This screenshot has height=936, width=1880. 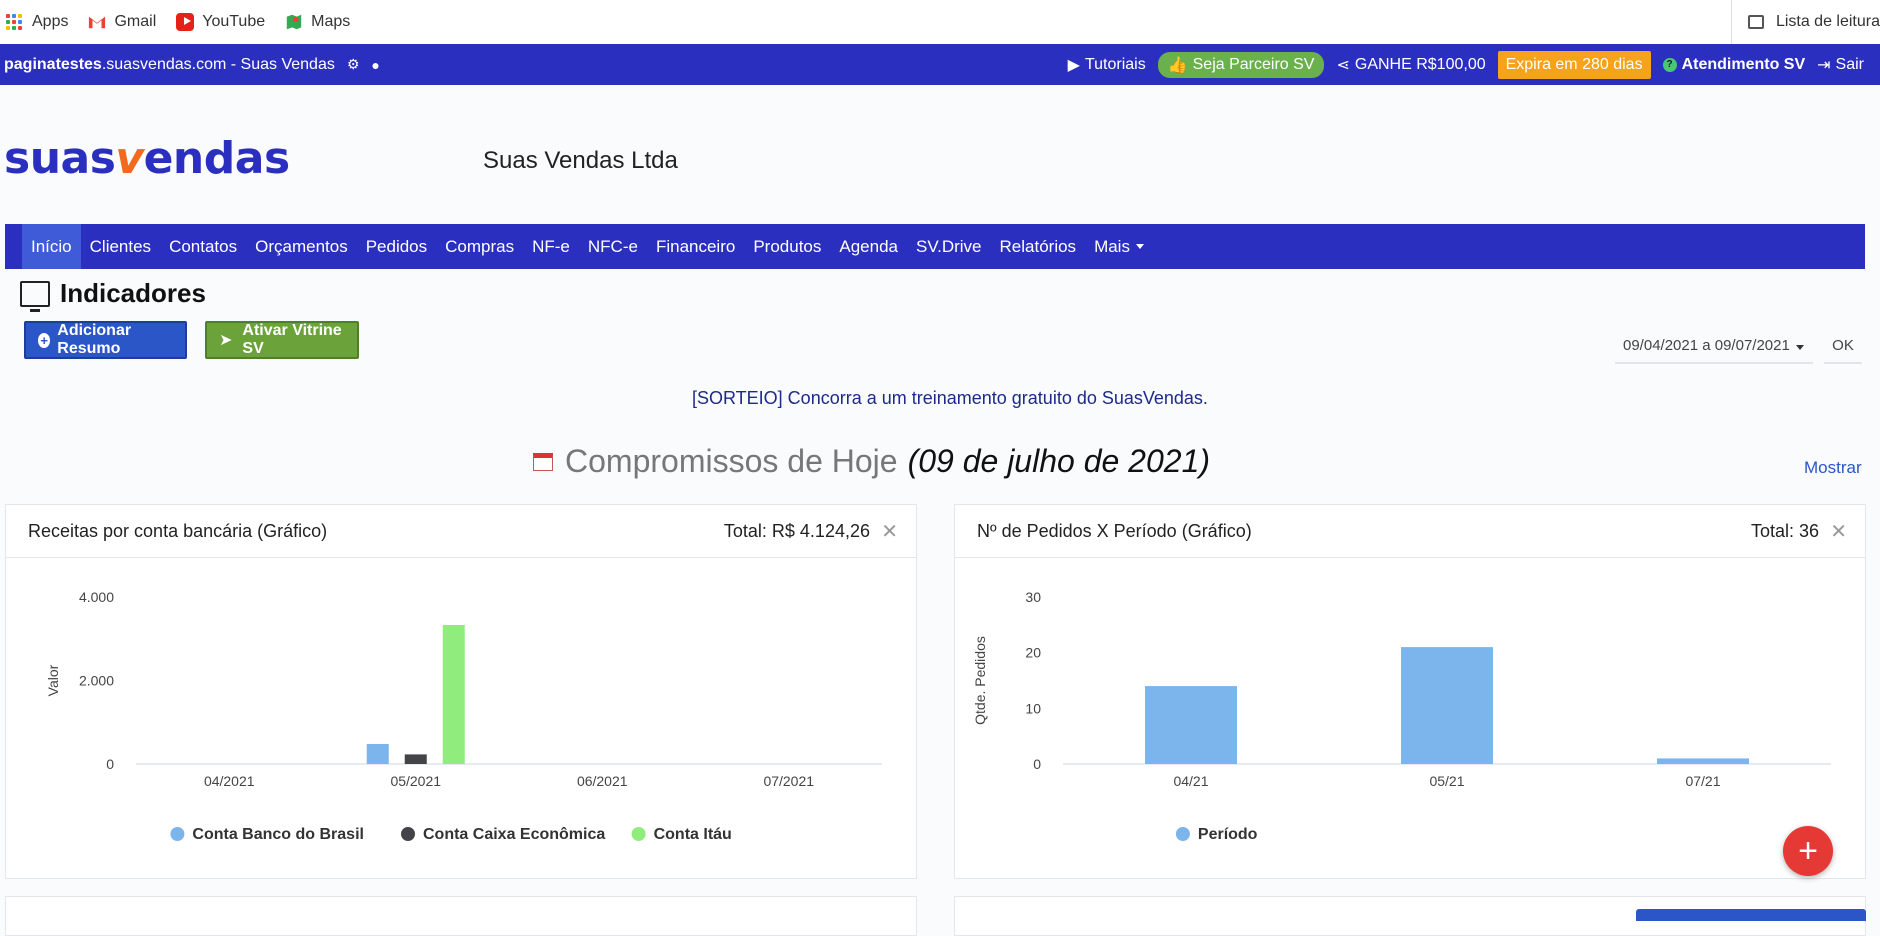 What do you see at coordinates (1410, 65) in the screenshot?
I see `ganhe-link: ⋖ GANHE R$100,00` at bounding box center [1410, 65].